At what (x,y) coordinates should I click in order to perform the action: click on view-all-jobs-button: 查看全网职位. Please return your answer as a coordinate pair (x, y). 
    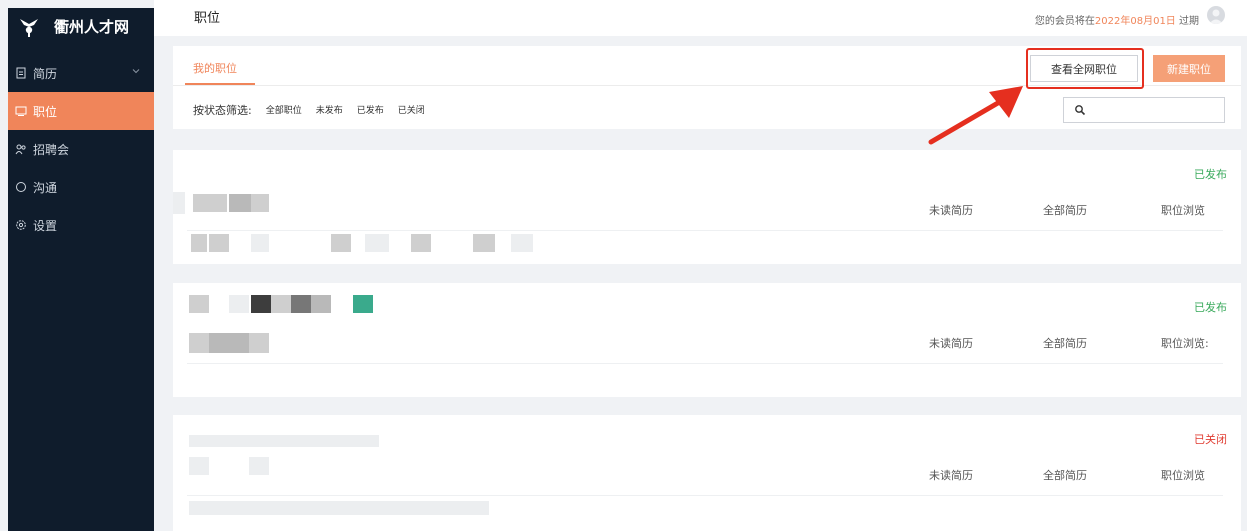
    Looking at the image, I should click on (1084, 68).